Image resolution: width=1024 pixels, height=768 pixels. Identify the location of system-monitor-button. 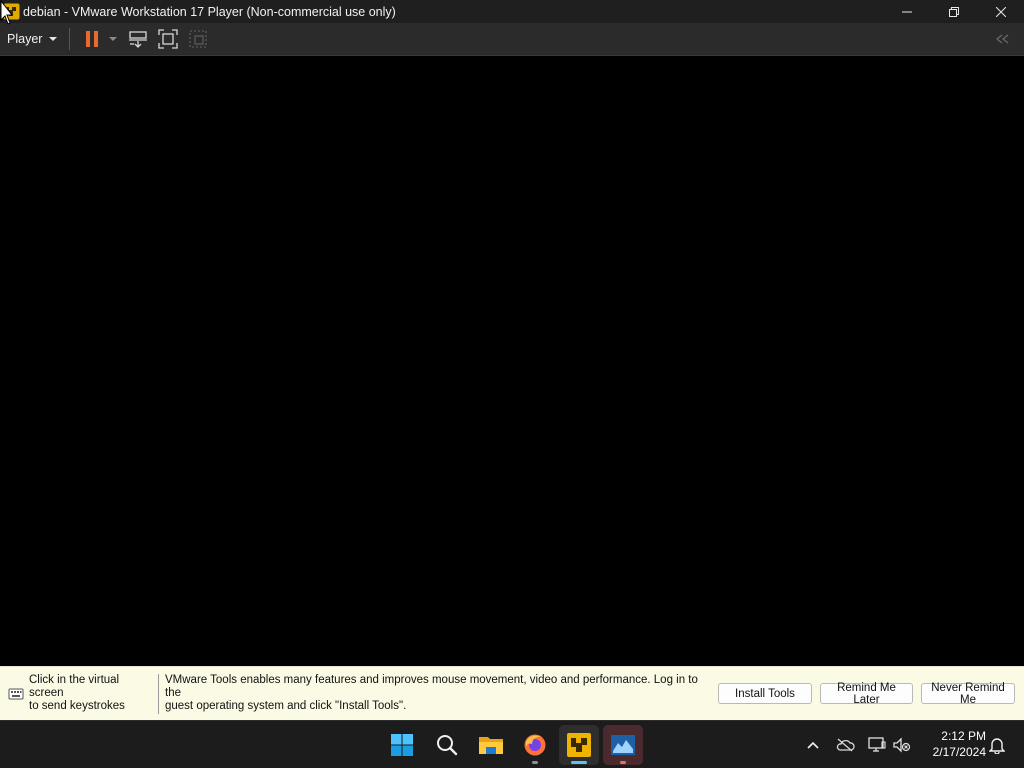
(623, 745).